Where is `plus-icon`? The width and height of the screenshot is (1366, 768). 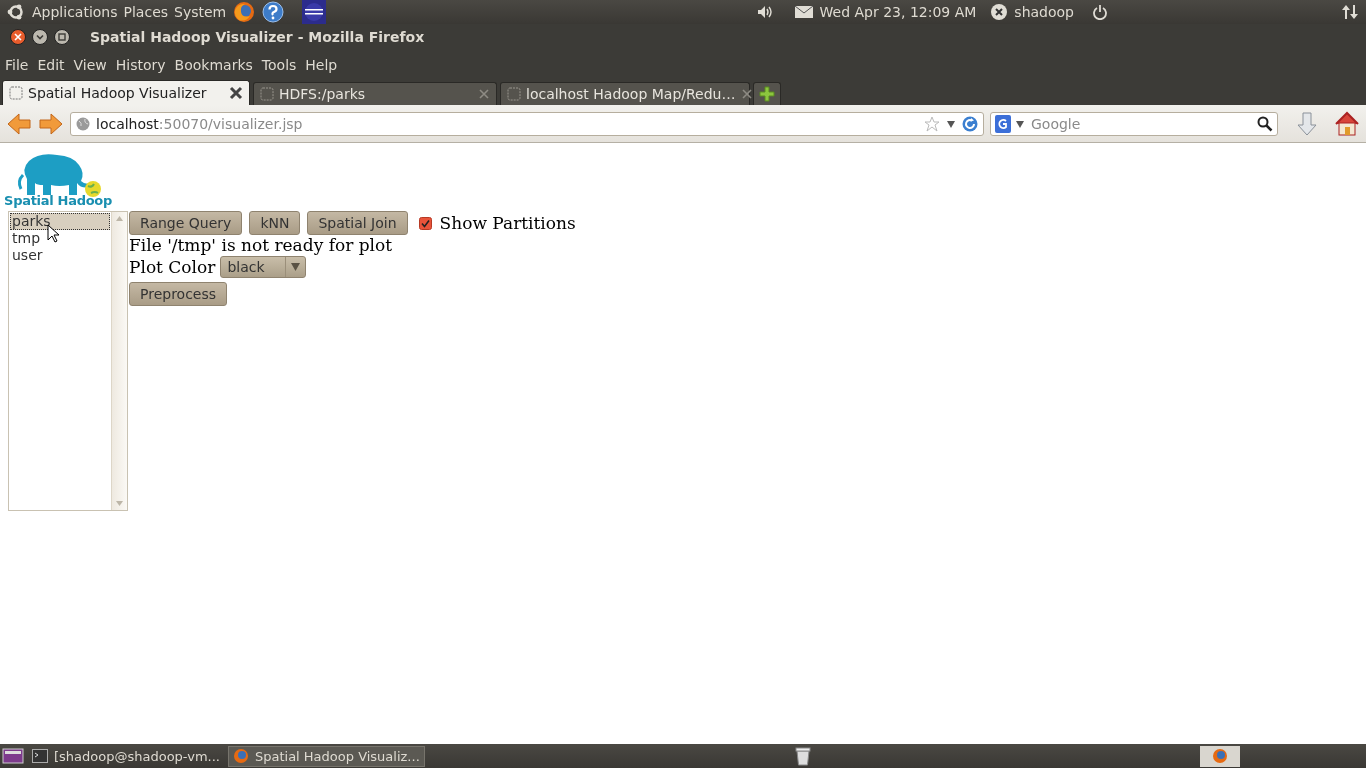 plus-icon is located at coordinates (767, 94).